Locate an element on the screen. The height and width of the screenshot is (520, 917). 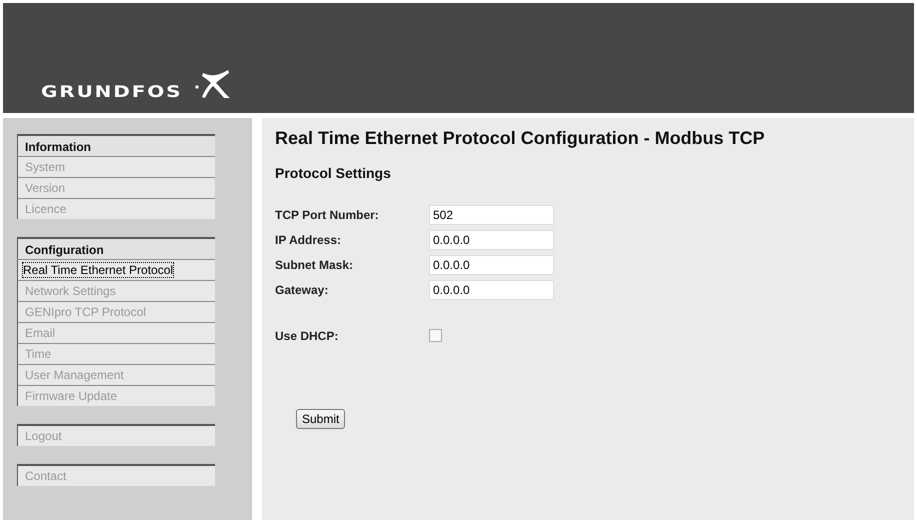
menu-group-title: Configuration is located at coordinates (116, 248).